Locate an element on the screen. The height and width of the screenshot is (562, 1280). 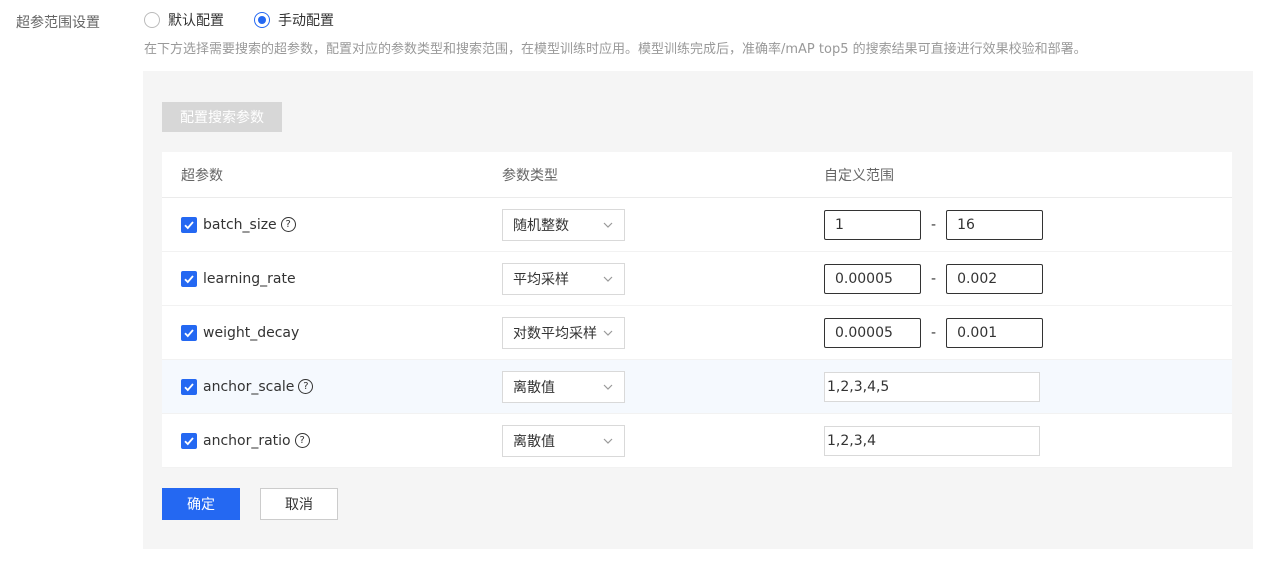
range-cell: 1,2,3,4,5 is located at coordinates (932, 386).